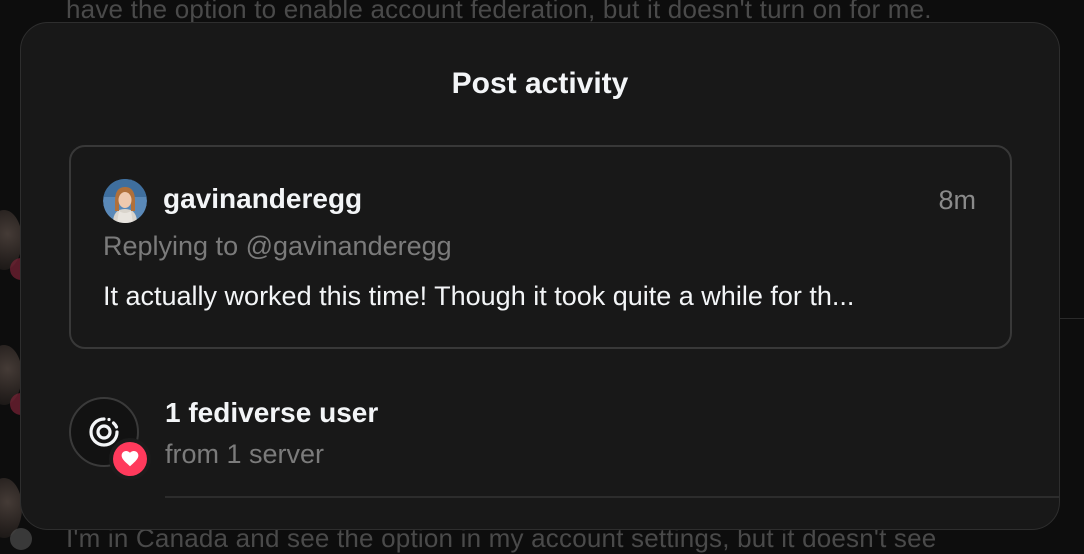 This screenshot has height=554, width=1084. What do you see at coordinates (21, 539) in the screenshot?
I see `background-heart-icon` at bounding box center [21, 539].